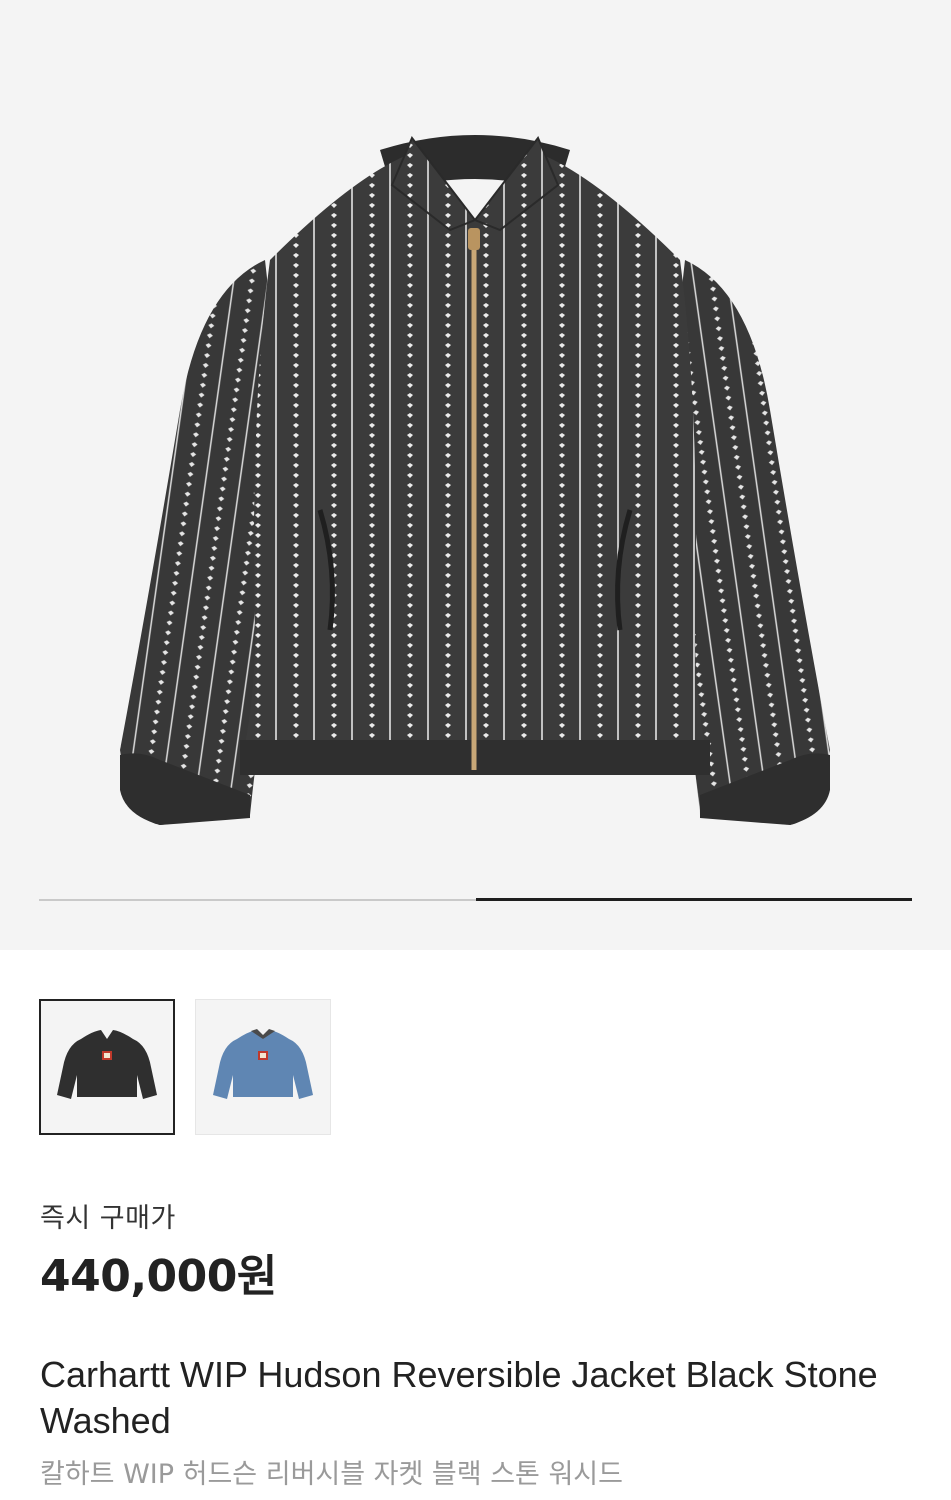 This screenshot has height=1500, width=951. What do you see at coordinates (158, 1276) in the screenshot?
I see `instant-buy-price: 440,000원` at bounding box center [158, 1276].